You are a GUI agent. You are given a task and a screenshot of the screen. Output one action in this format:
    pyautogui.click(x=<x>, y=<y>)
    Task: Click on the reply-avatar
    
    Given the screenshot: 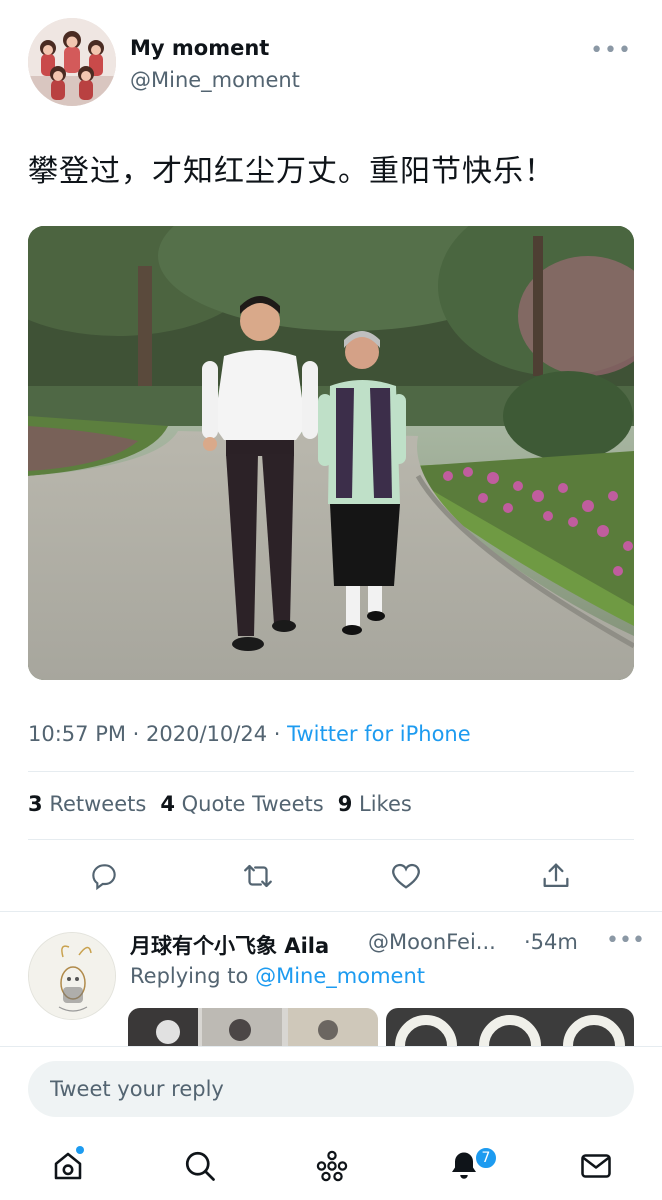 What is the action you would take?
    pyautogui.click(x=72, y=976)
    